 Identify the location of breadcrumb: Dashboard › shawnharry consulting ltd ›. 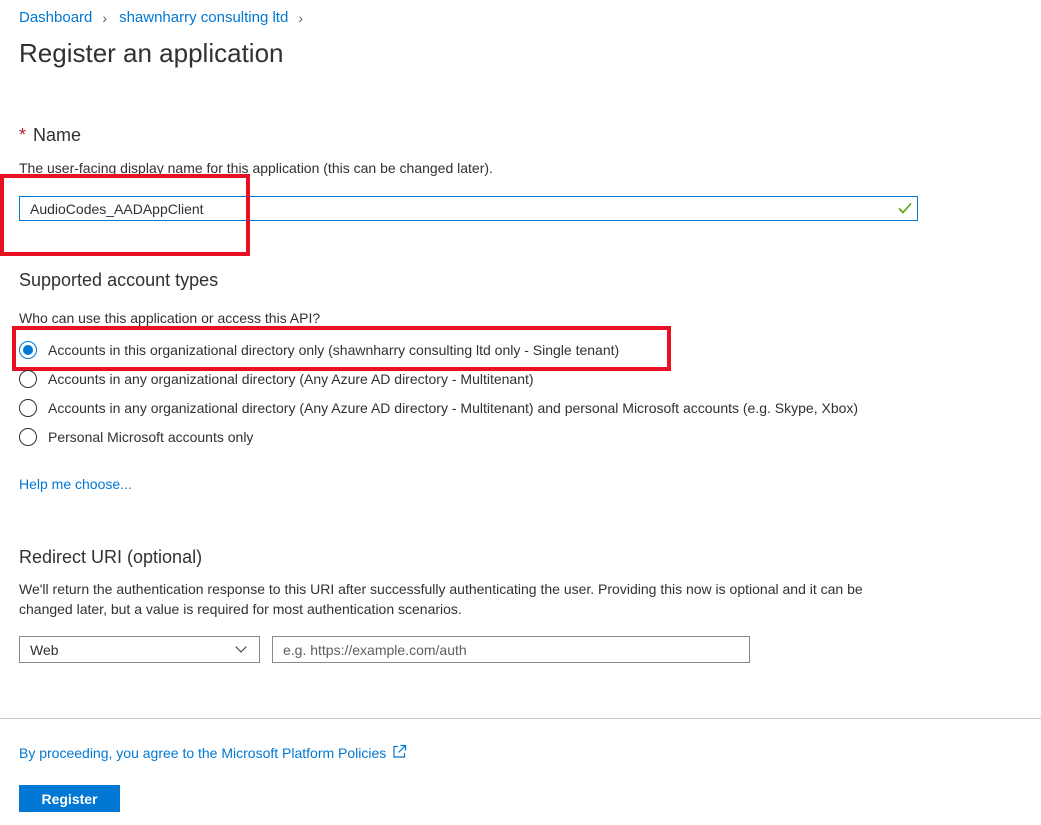
(167, 17).